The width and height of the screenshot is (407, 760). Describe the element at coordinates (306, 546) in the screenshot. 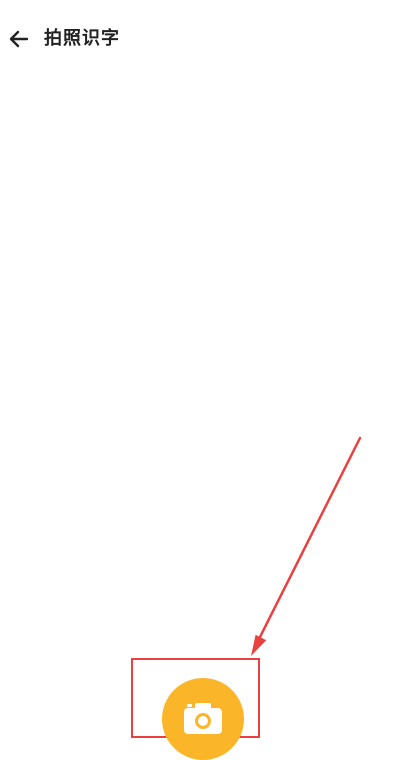

I see `annotation-arrow` at that location.